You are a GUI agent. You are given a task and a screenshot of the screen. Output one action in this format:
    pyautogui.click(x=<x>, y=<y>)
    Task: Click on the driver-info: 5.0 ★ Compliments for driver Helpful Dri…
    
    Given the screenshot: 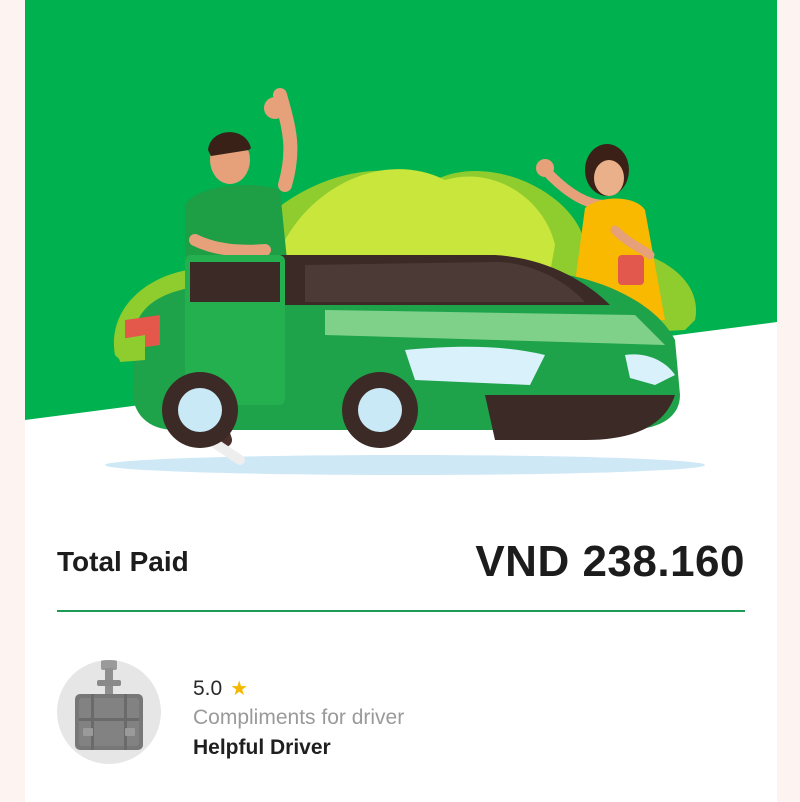 What is the action you would take?
    pyautogui.click(x=298, y=717)
    